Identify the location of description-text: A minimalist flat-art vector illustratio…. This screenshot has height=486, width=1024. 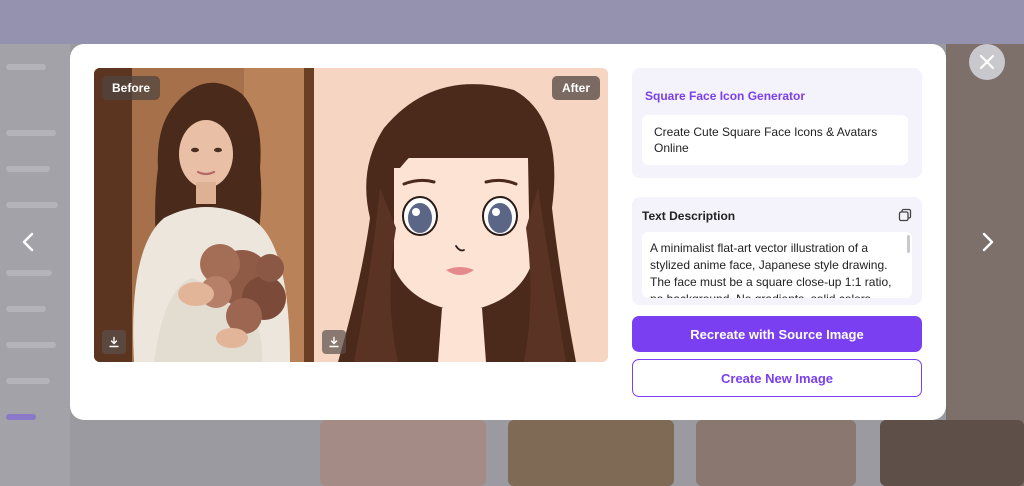
(777, 265).